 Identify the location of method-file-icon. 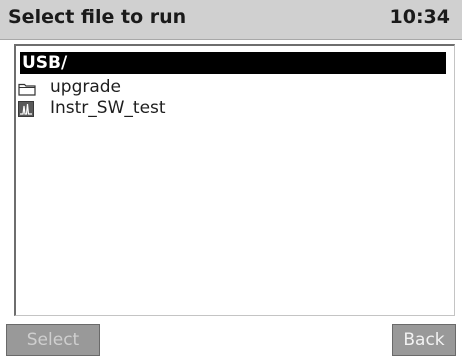
(27, 109).